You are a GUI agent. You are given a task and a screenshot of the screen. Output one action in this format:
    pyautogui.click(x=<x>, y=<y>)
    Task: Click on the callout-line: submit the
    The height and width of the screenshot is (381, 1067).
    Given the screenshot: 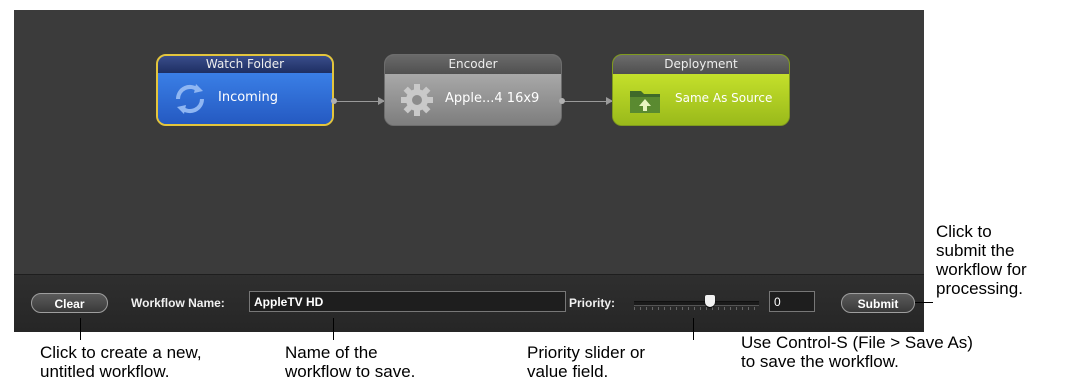 What is the action you would take?
    pyautogui.click(x=975, y=250)
    